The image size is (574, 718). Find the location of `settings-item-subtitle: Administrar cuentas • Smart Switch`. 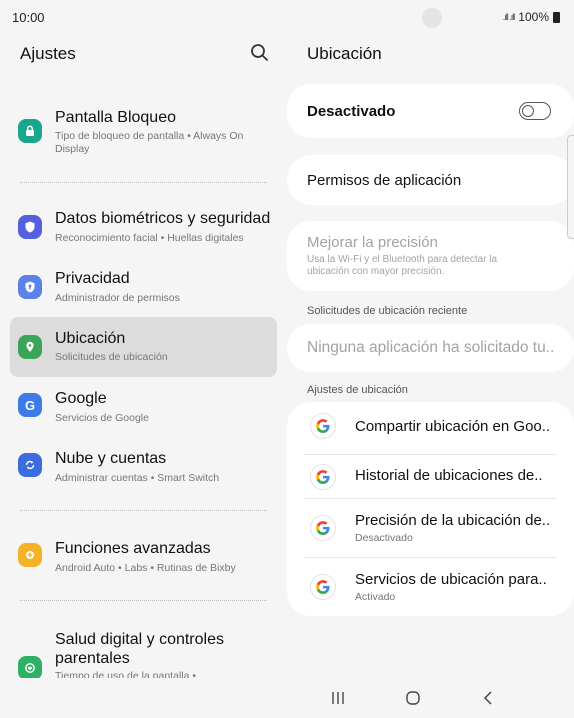

settings-item-subtitle: Administrar cuentas • Smart Switch is located at coordinates (137, 478).